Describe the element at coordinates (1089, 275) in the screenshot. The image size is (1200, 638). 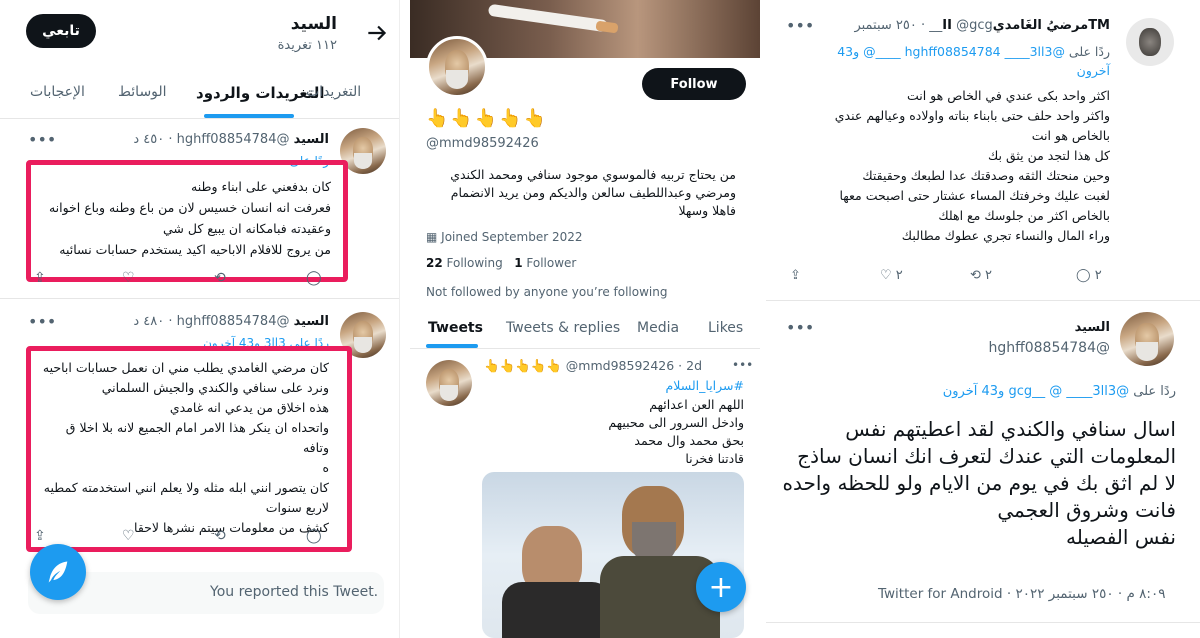
I see `reply-icon: ◯ ٢` at that location.